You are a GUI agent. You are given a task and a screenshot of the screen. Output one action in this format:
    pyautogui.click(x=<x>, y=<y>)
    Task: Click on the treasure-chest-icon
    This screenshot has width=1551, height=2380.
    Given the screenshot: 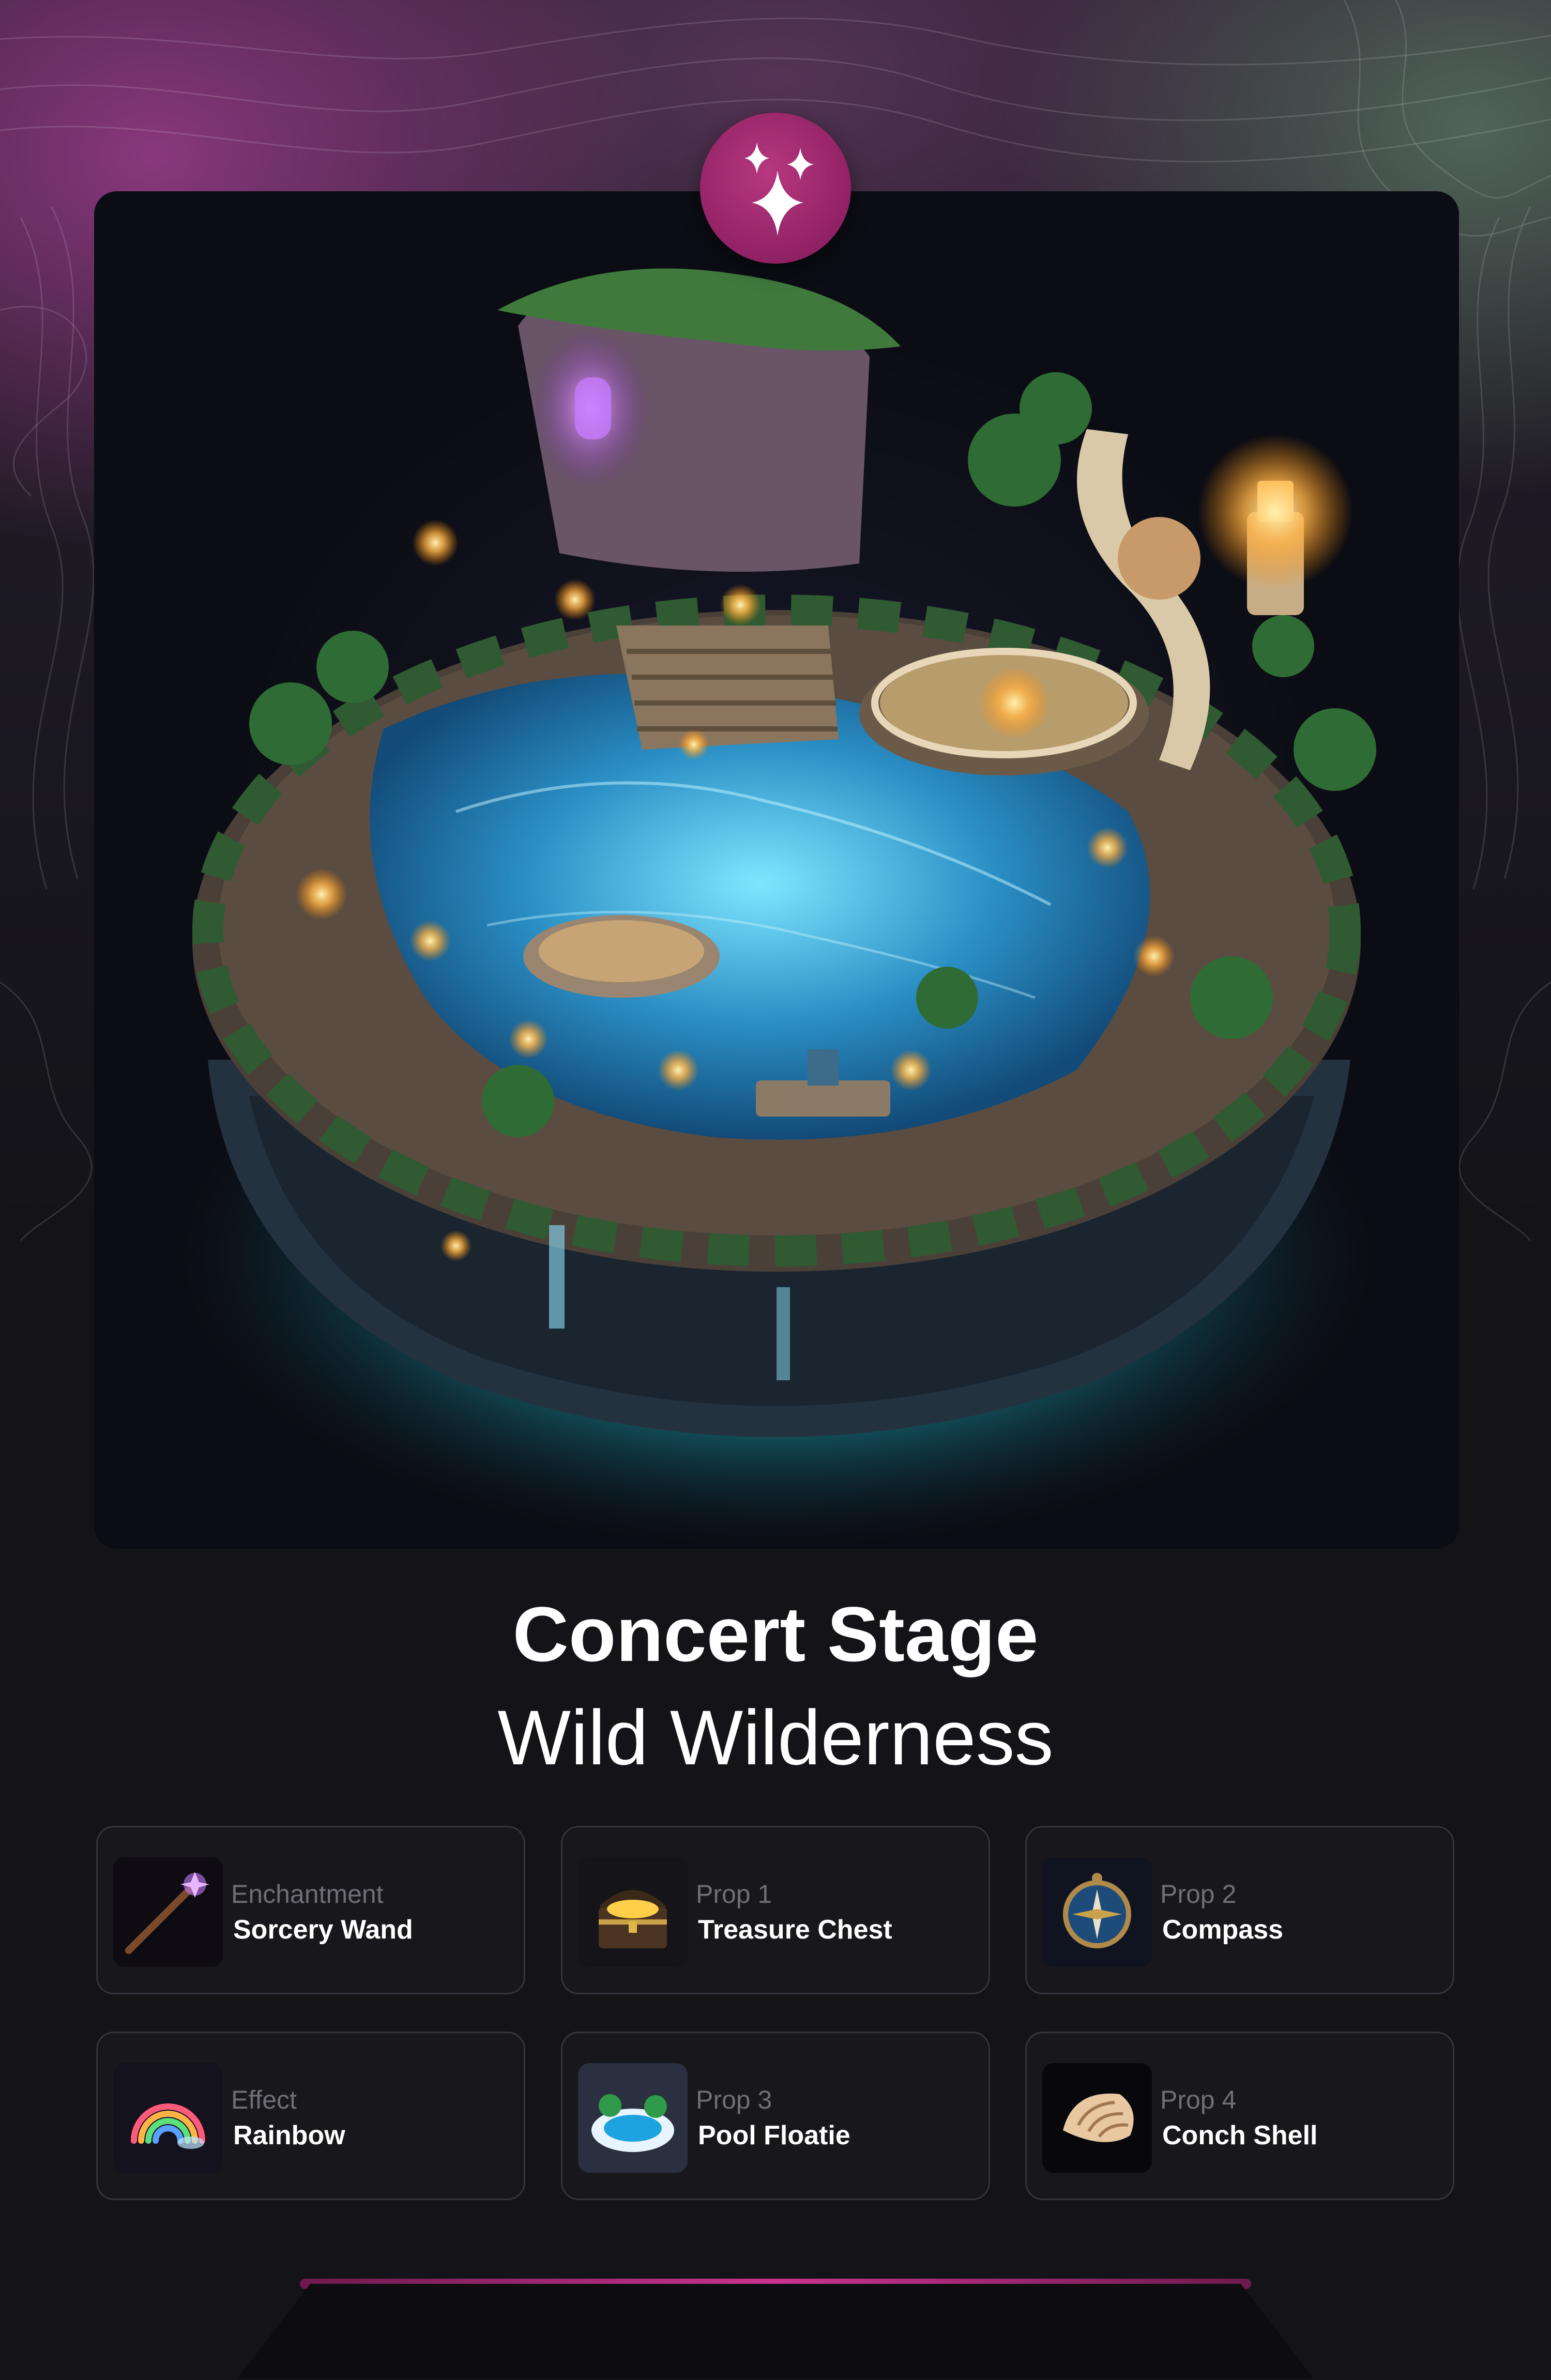 What is the action you would take?
    pyautogui.click(x=633, y=1912)
    